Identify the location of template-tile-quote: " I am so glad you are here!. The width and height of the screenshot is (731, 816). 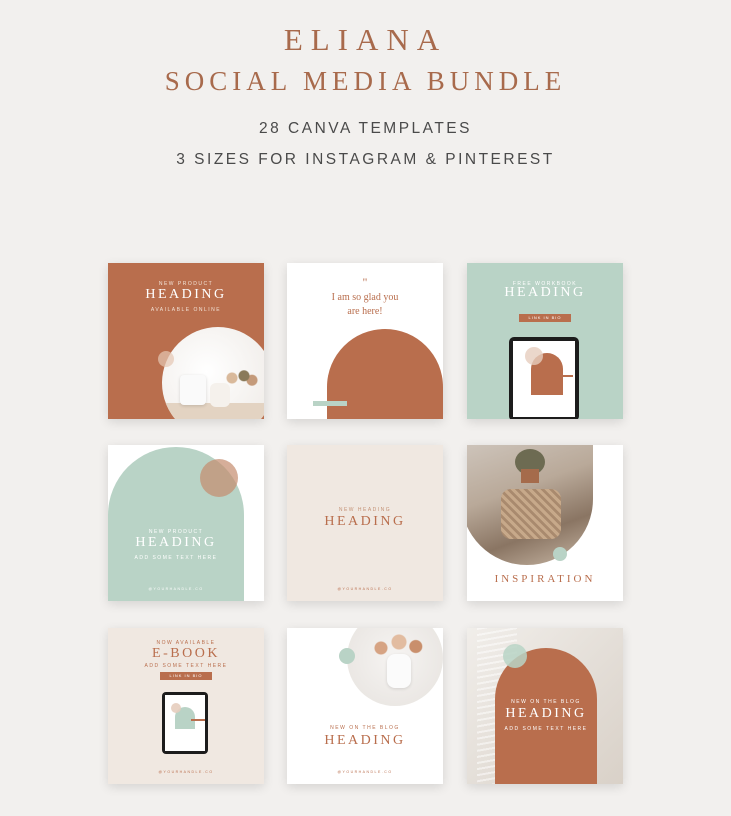
(365, 341).